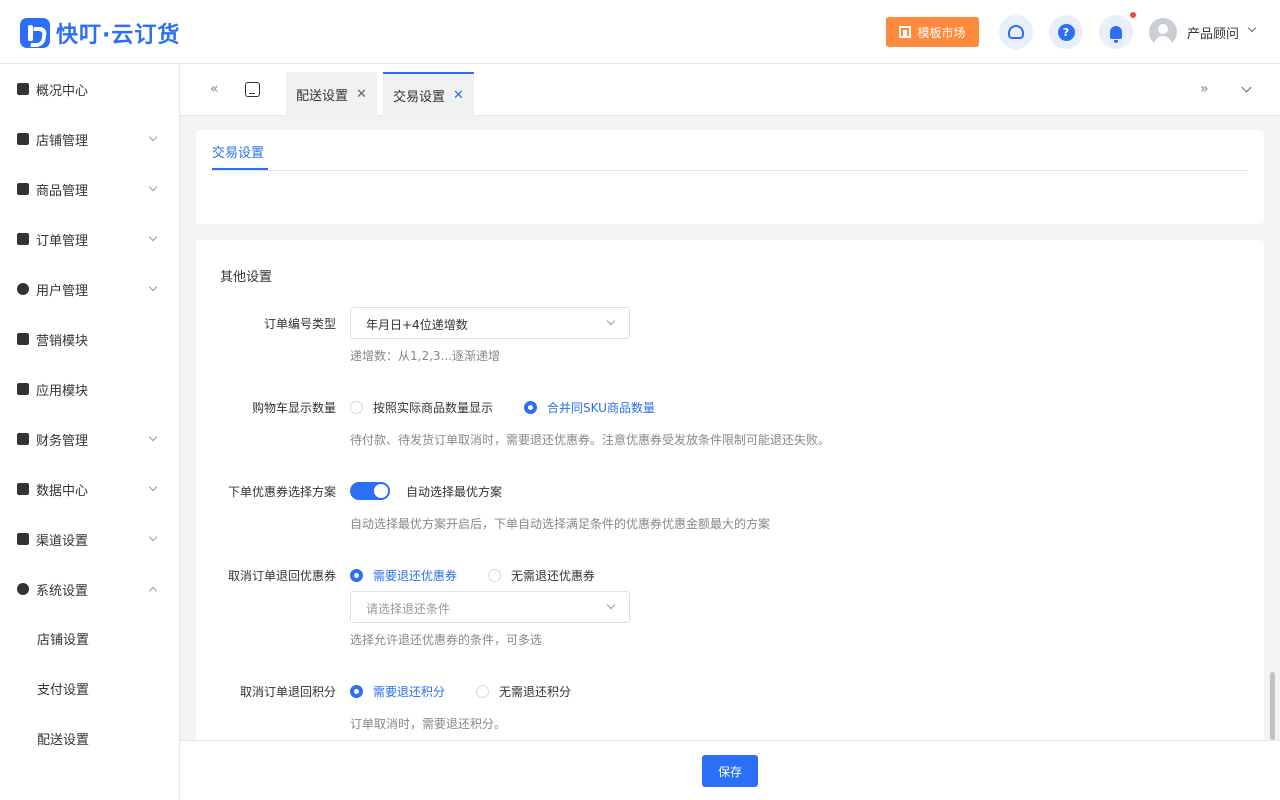 This screenshot has height=800, width=1280. I want to click on radio-label: 按照实际商品数量显示, so click(433, 408).